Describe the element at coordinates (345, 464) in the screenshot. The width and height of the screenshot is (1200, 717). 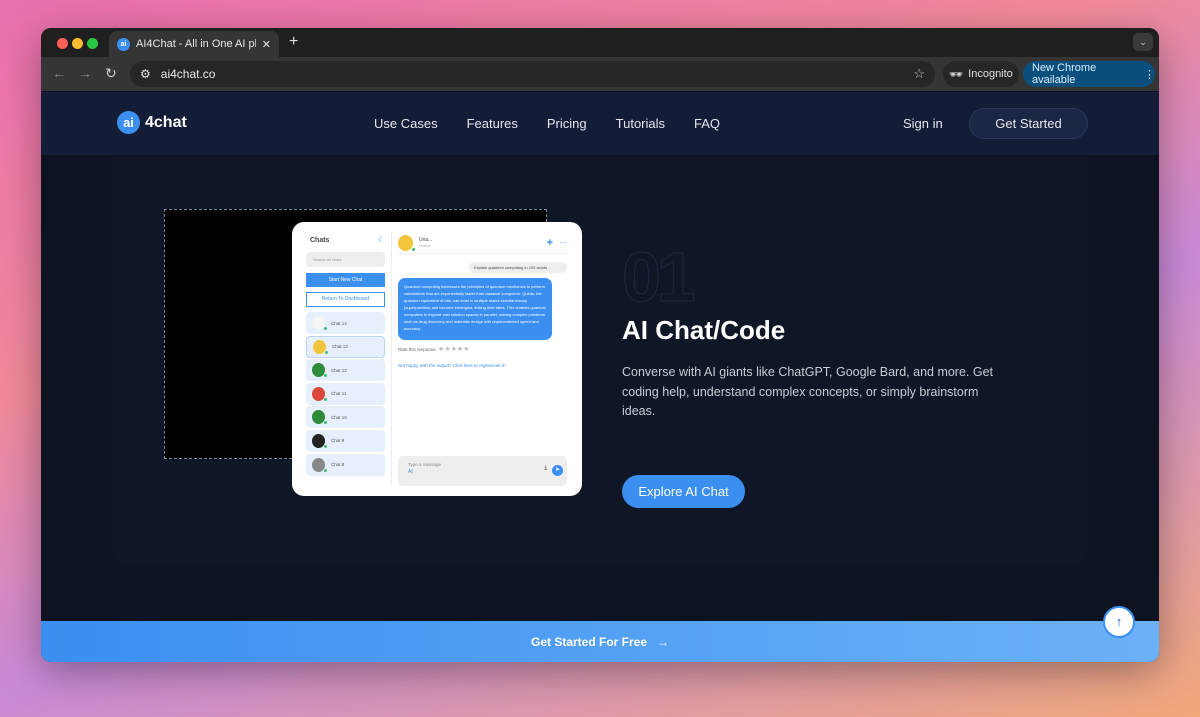
I see `mockup-chat-item: Chat 8` at that location.